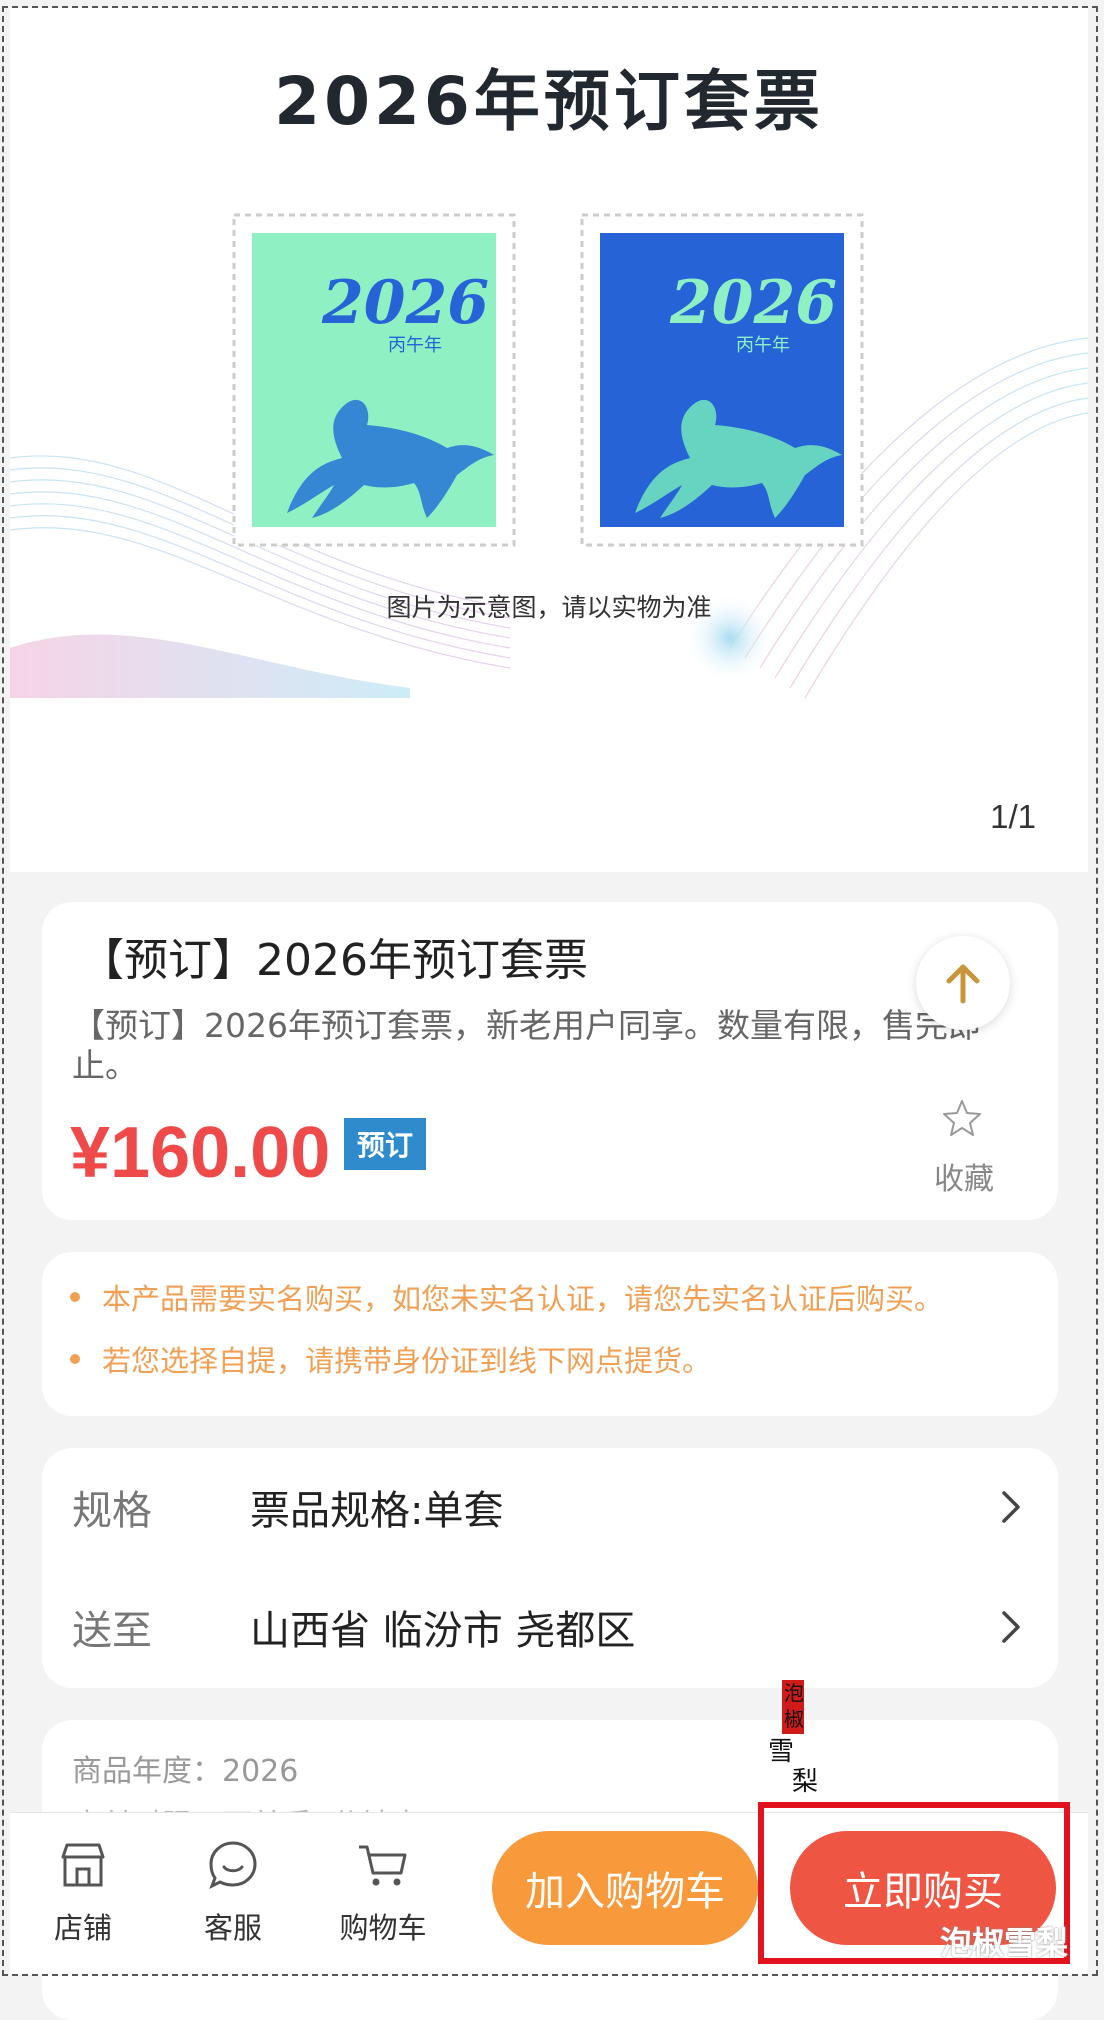 This screenshot has width=1104, height=2020. What do you see at coordinates (722, 380) in the screenshot?
I see `stamp-image-blue: 2026 丙午年` at bounding box center [722, 380].